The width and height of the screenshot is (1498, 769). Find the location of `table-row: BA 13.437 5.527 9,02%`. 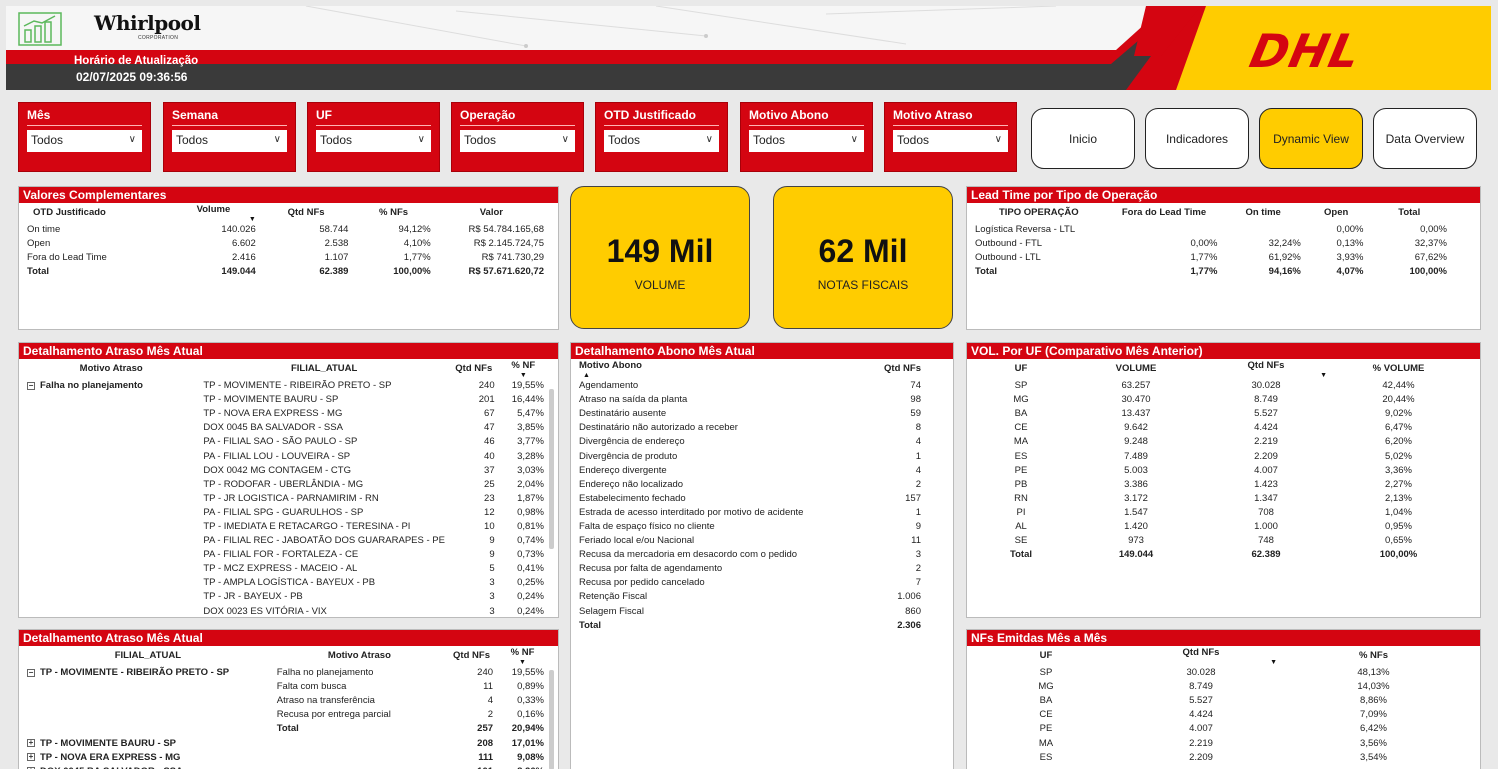

table-row: BA 13.437 5.527 9,02% is located at coordinates (1218, 414).